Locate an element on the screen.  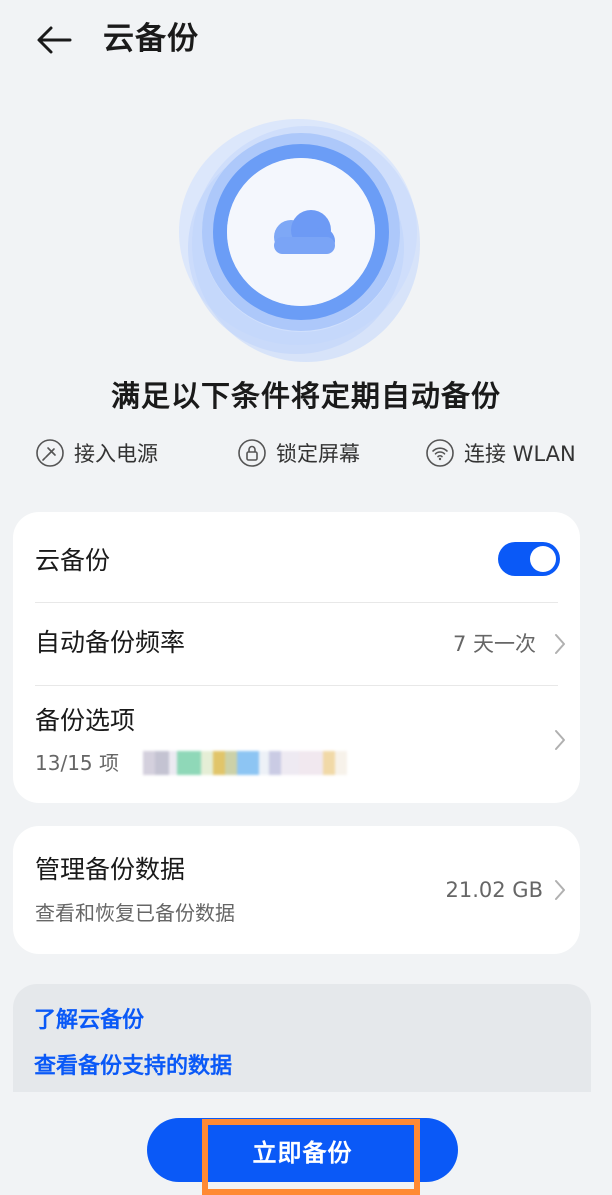
back-button is located at coordinates (54, 40).